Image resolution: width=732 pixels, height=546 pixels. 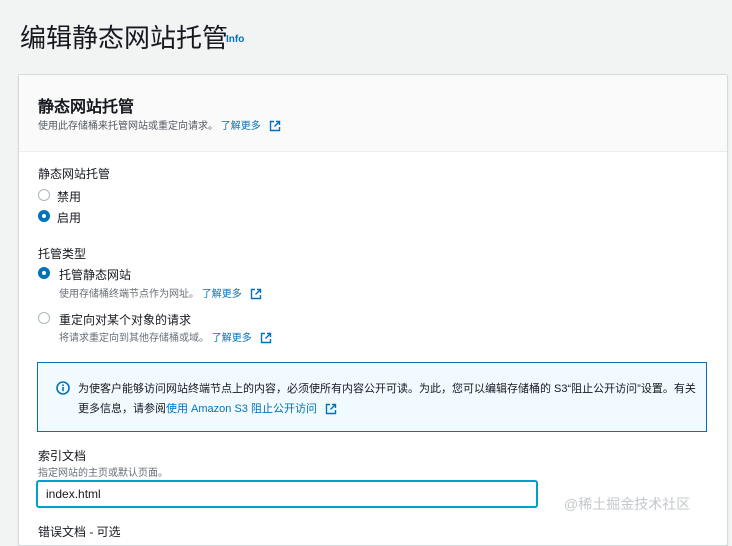 I want to click on index-document-label: 索引文档, so click(x=62, y=456).